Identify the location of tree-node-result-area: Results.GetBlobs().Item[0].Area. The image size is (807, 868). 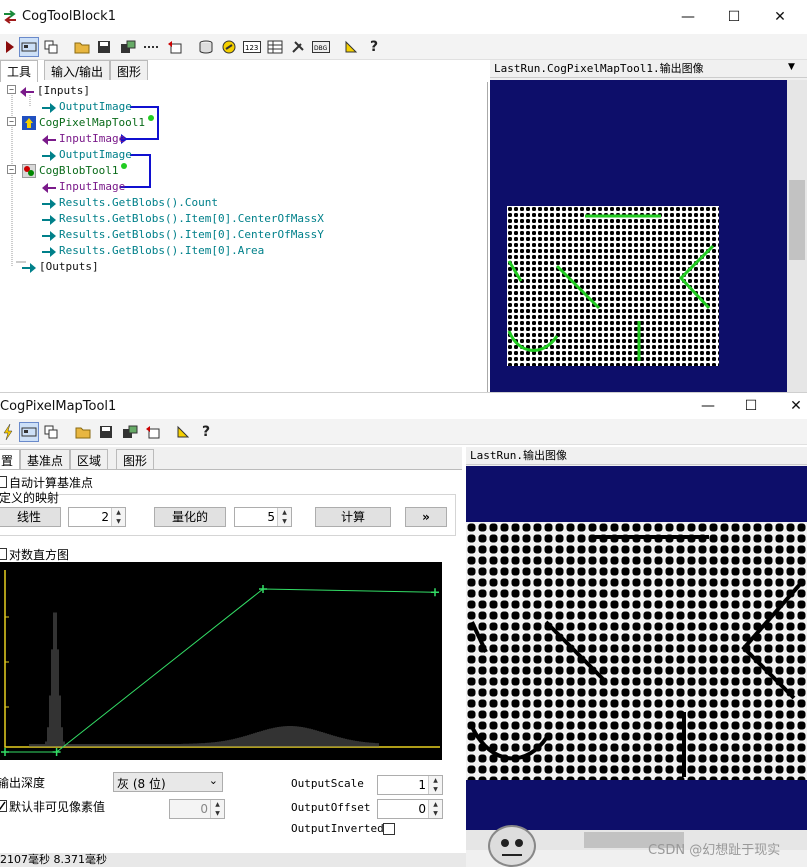
(153, 250).